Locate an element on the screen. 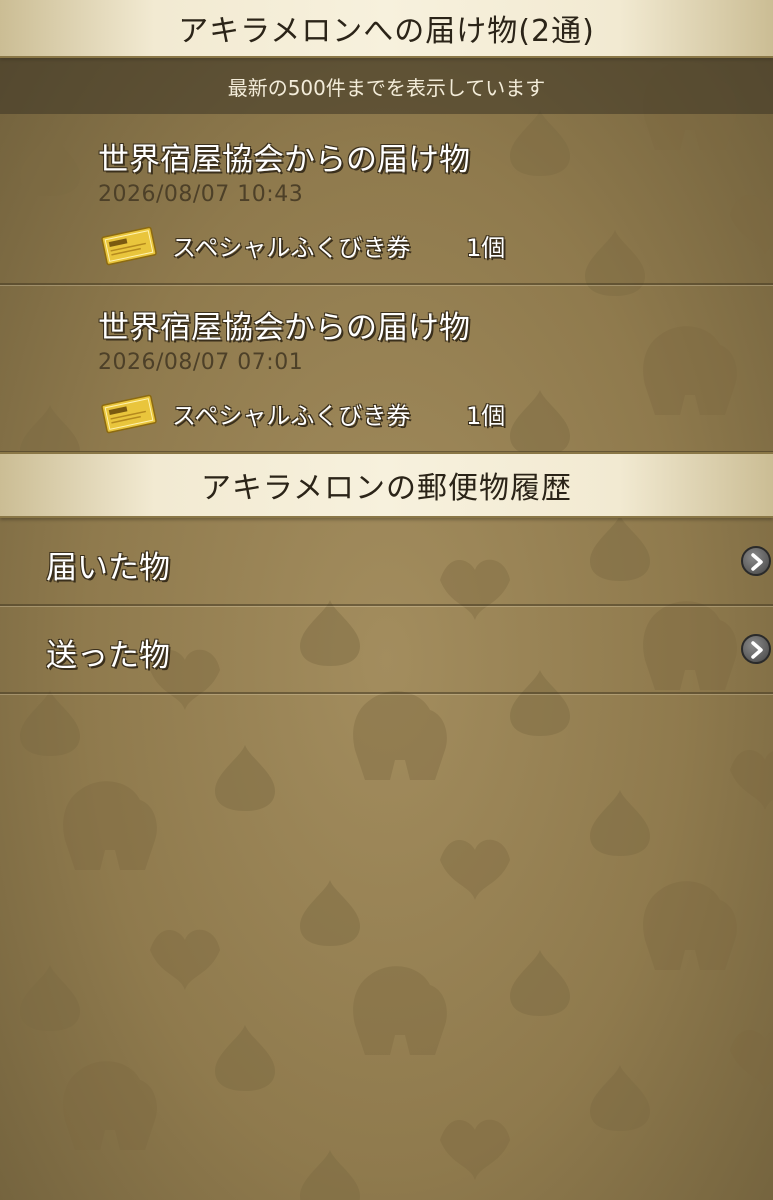  notice-text: 最新の500件までを表示しています is located at coordinates (386, 87).